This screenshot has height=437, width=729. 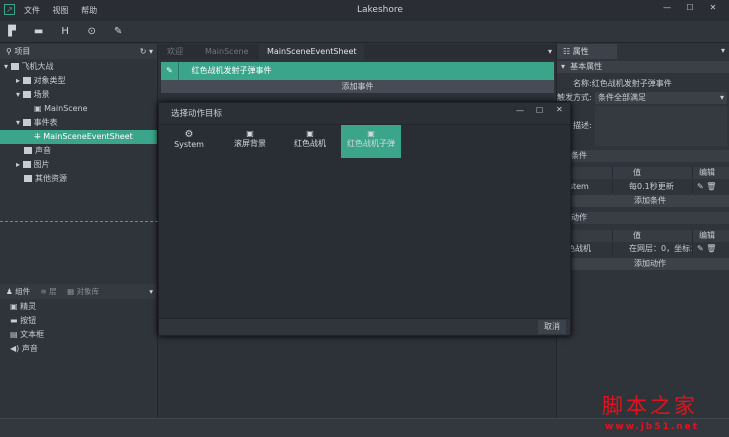 I want to click on cancel-button: 取消, so click(x=552, y=327).